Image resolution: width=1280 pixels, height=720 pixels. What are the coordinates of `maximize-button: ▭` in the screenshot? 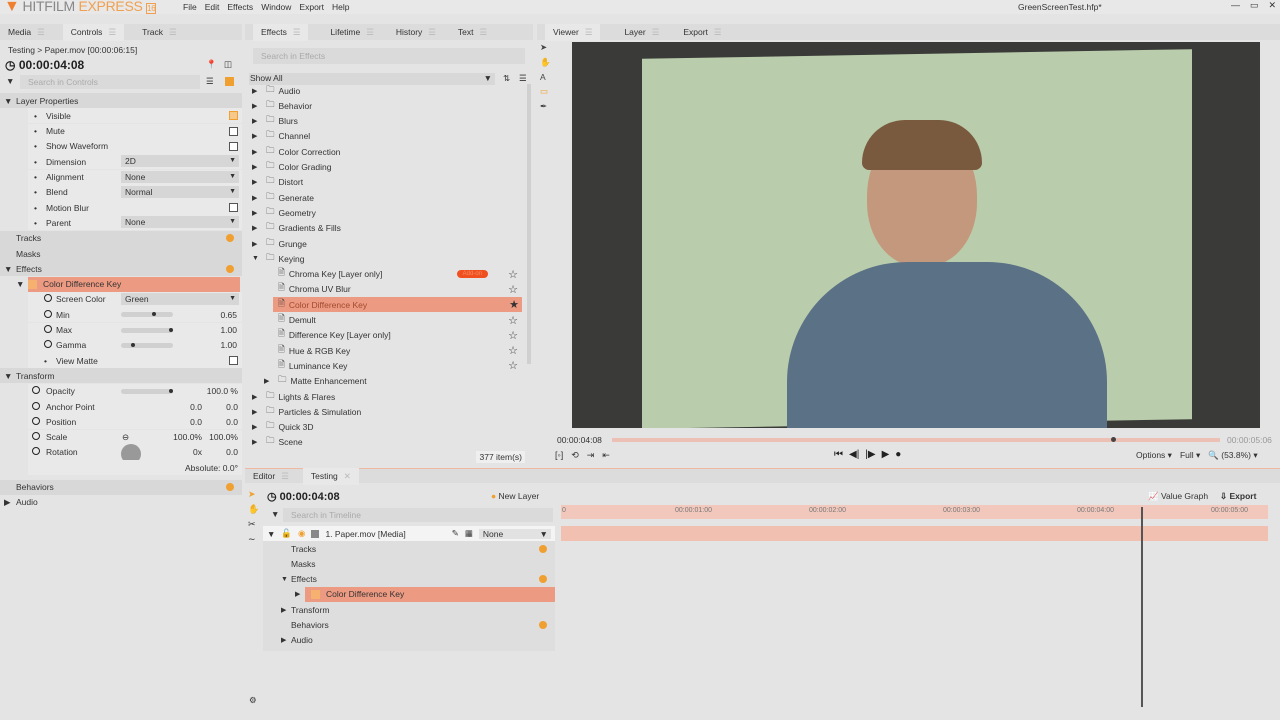 It's located at (1254, 5).